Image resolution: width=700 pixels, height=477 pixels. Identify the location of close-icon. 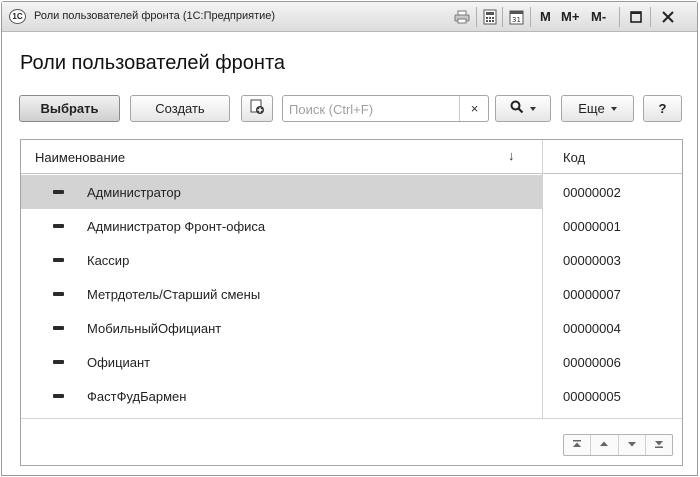
(668, 17).